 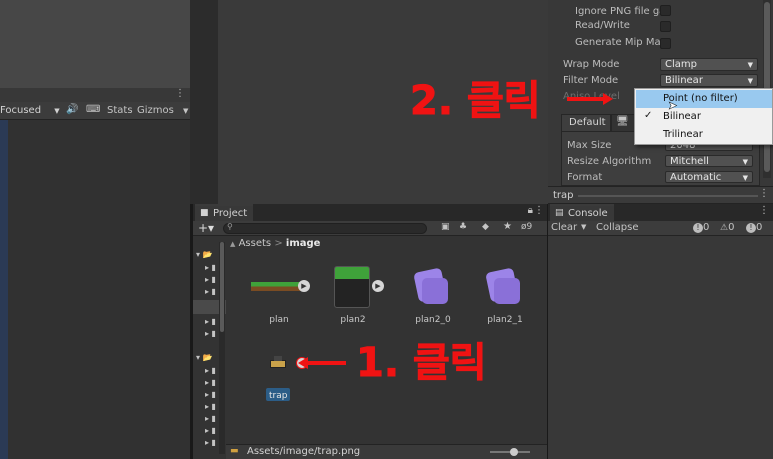 I want to click on search-by-type-icon: ▣, so click(x=445, y=227).